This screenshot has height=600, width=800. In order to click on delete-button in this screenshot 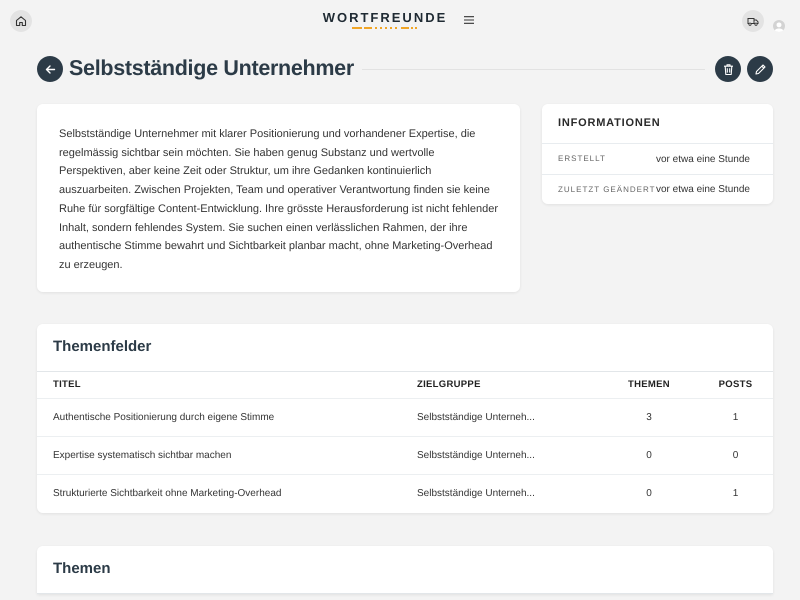, I will do `click(728, 69)`.